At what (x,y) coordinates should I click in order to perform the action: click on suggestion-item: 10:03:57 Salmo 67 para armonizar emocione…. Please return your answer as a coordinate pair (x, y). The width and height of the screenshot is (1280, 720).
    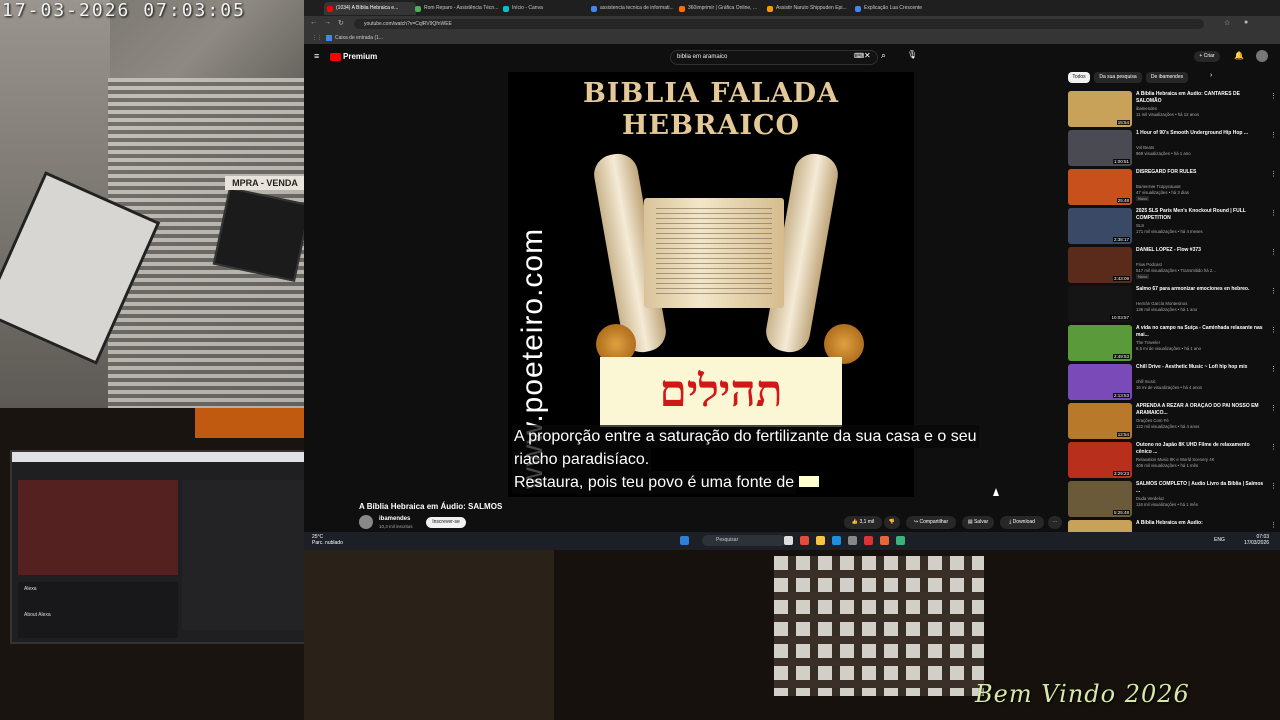
    Looking at the image, I should click on (1174, 304).